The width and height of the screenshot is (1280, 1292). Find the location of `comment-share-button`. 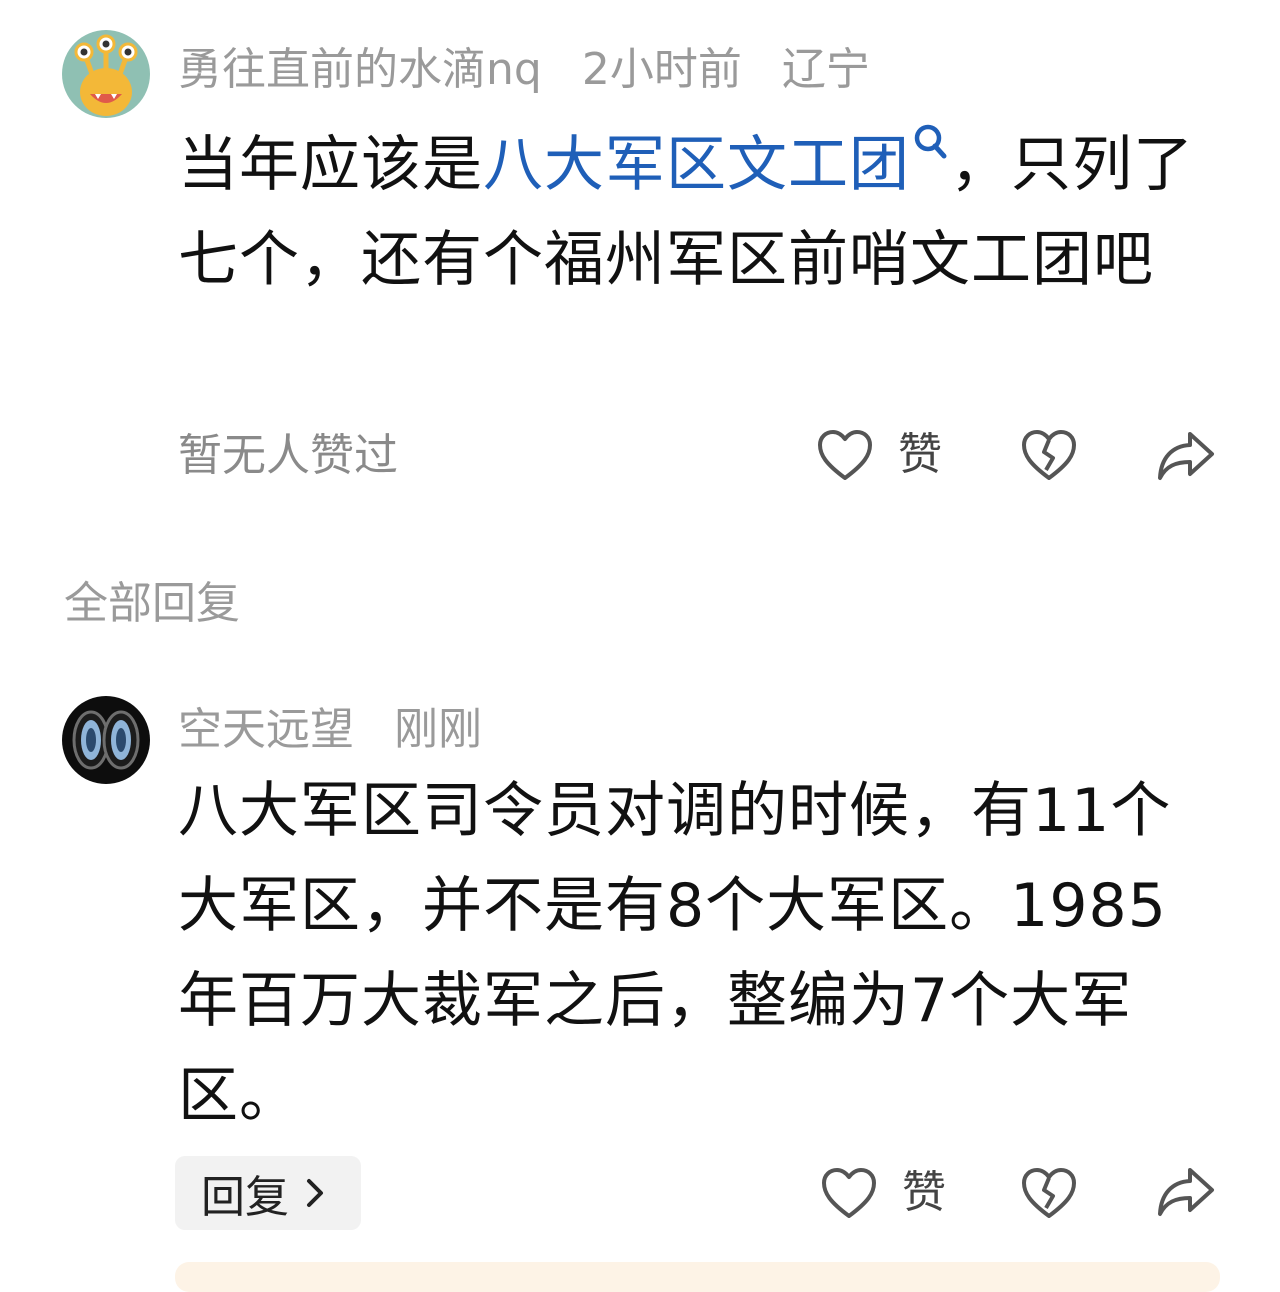

comment-share-button is located at coordinates (1186, 456).